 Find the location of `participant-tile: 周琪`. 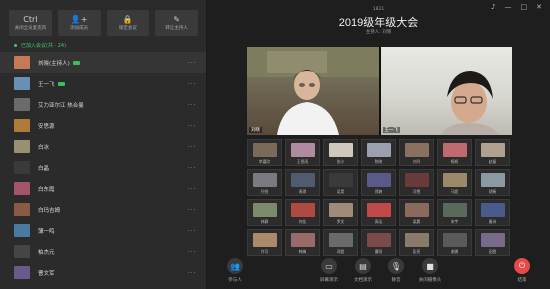

participant-tile: 周琪 is located at coordinates (302, 182).